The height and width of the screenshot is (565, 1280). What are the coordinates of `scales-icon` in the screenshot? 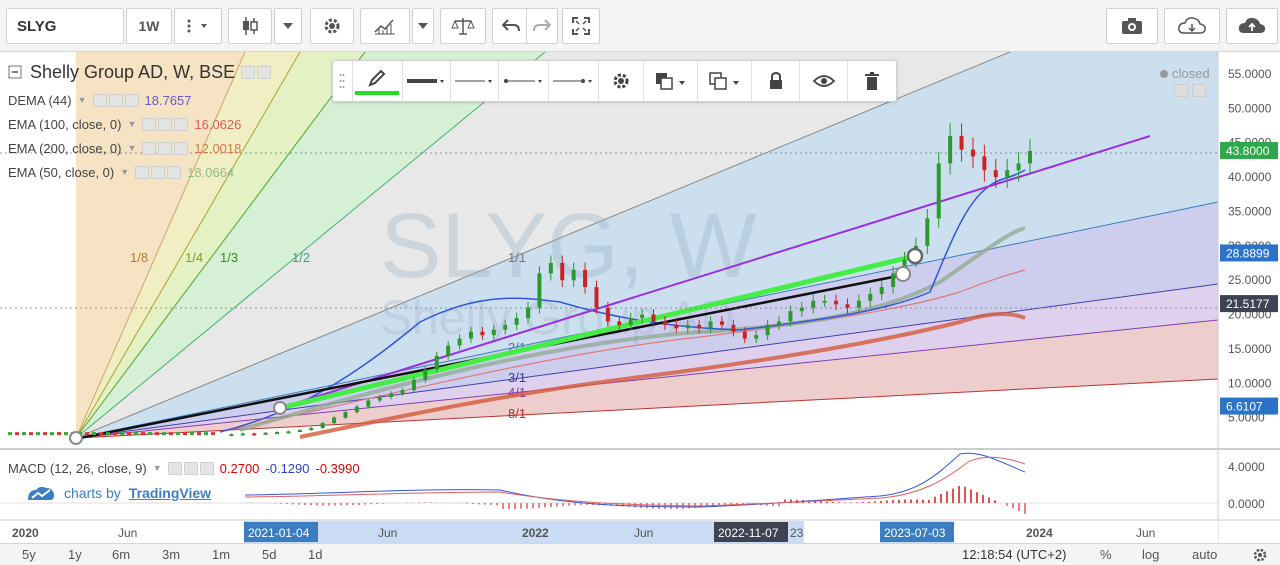 It's located at (463, 26).